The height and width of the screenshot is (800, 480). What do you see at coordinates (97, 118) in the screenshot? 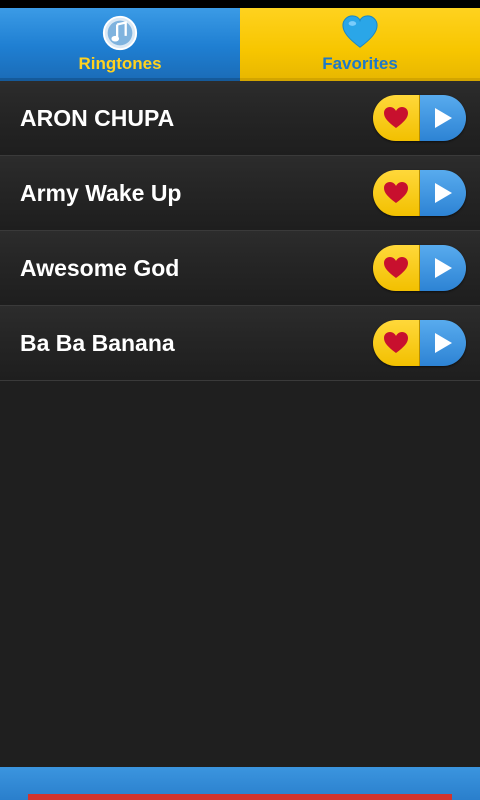
I see `ringtone-title: ARON CHUPA` at bounding box center [97, 118].